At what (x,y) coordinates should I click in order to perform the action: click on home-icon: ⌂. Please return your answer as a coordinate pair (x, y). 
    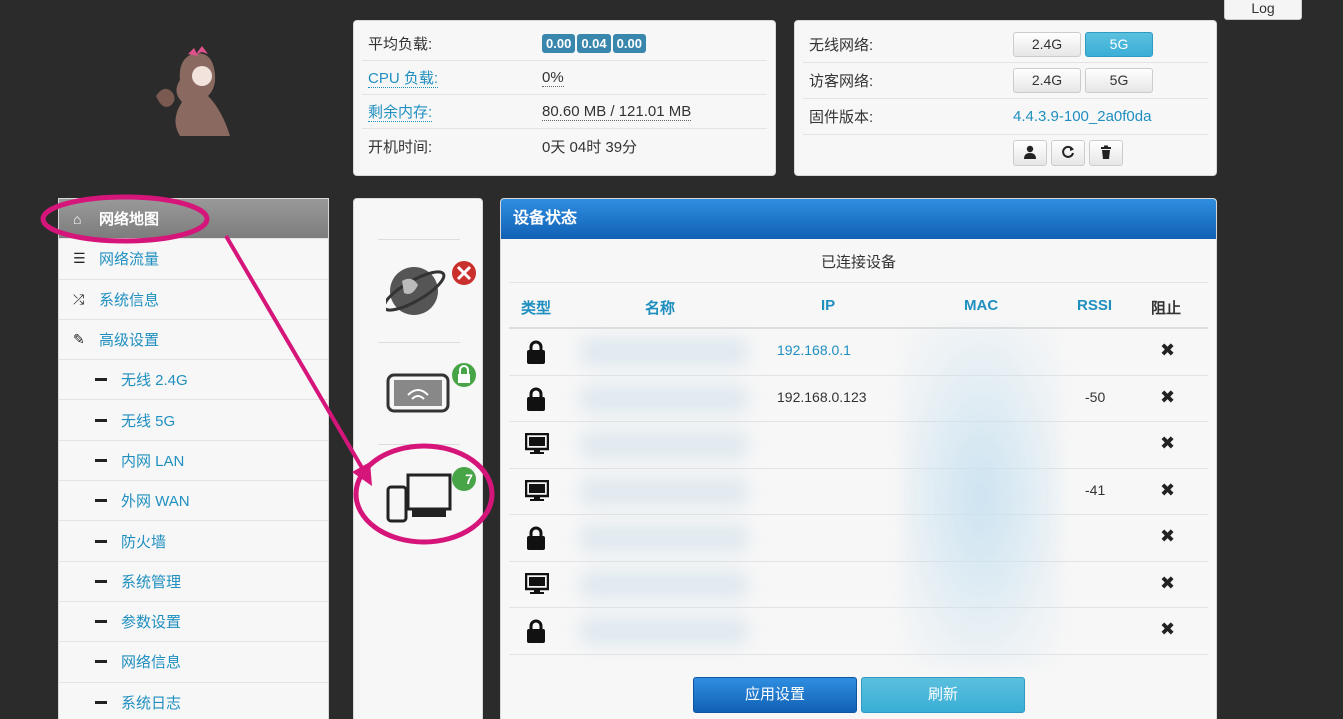
    Looking at the image, I should click on (77, 218).